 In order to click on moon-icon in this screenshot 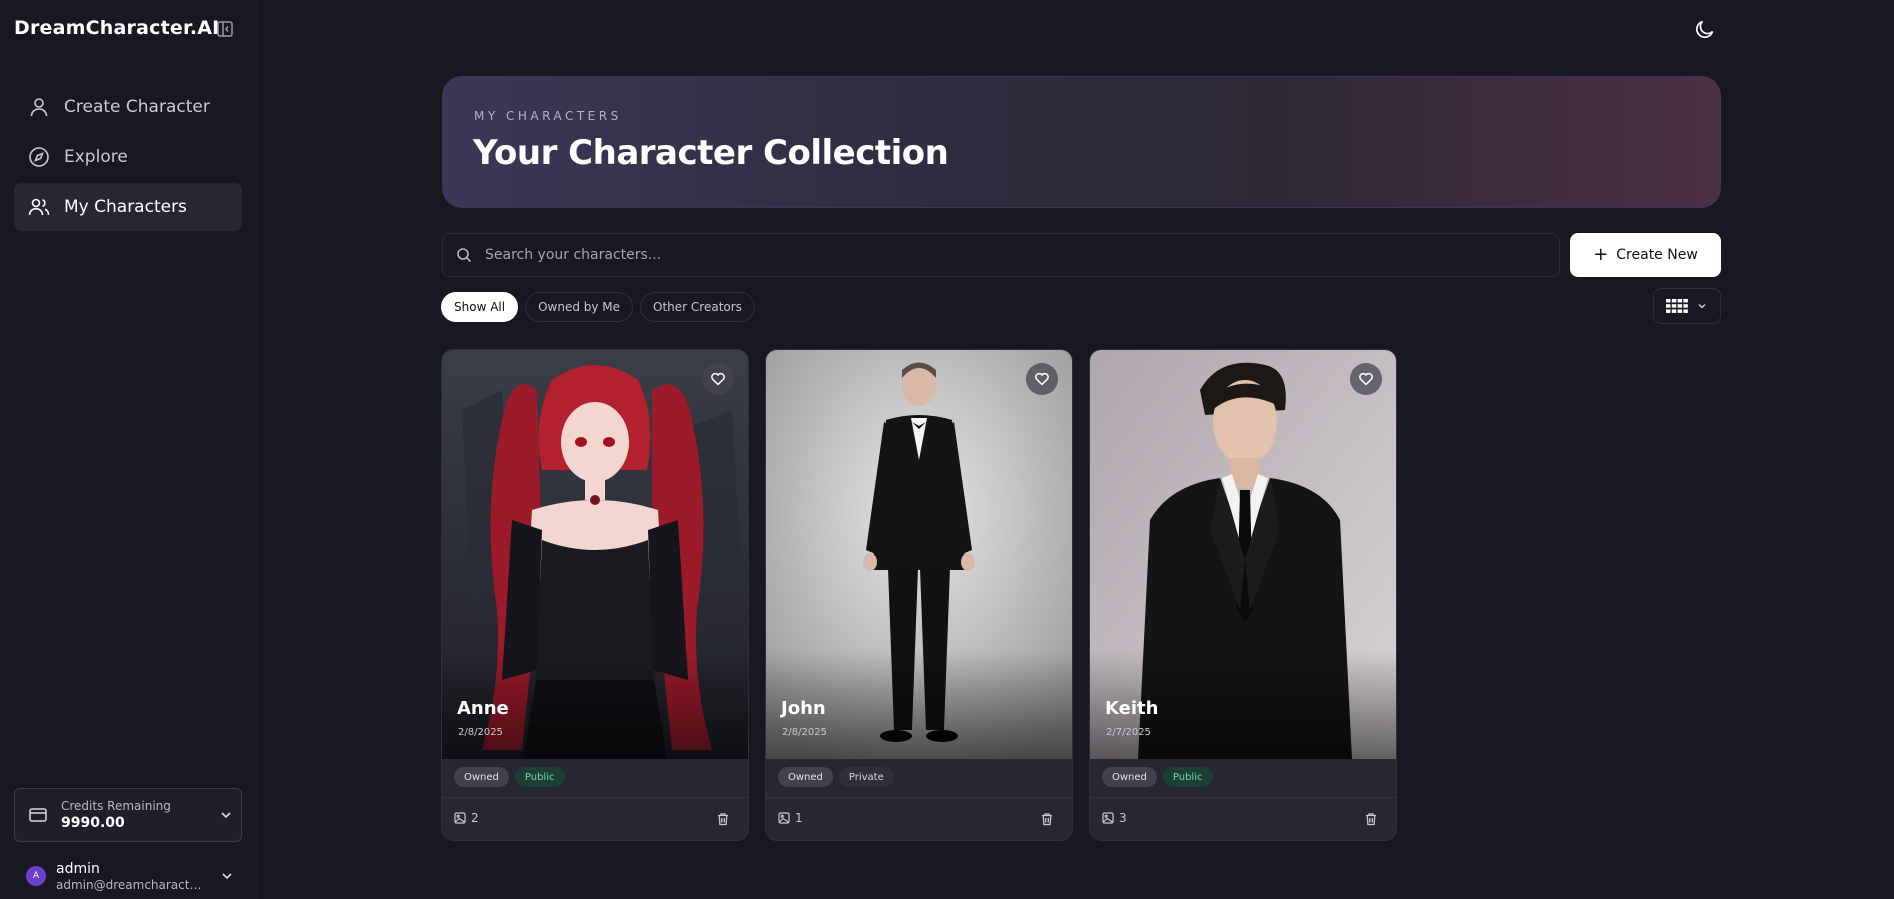, I will do `click(1705, 29)`.